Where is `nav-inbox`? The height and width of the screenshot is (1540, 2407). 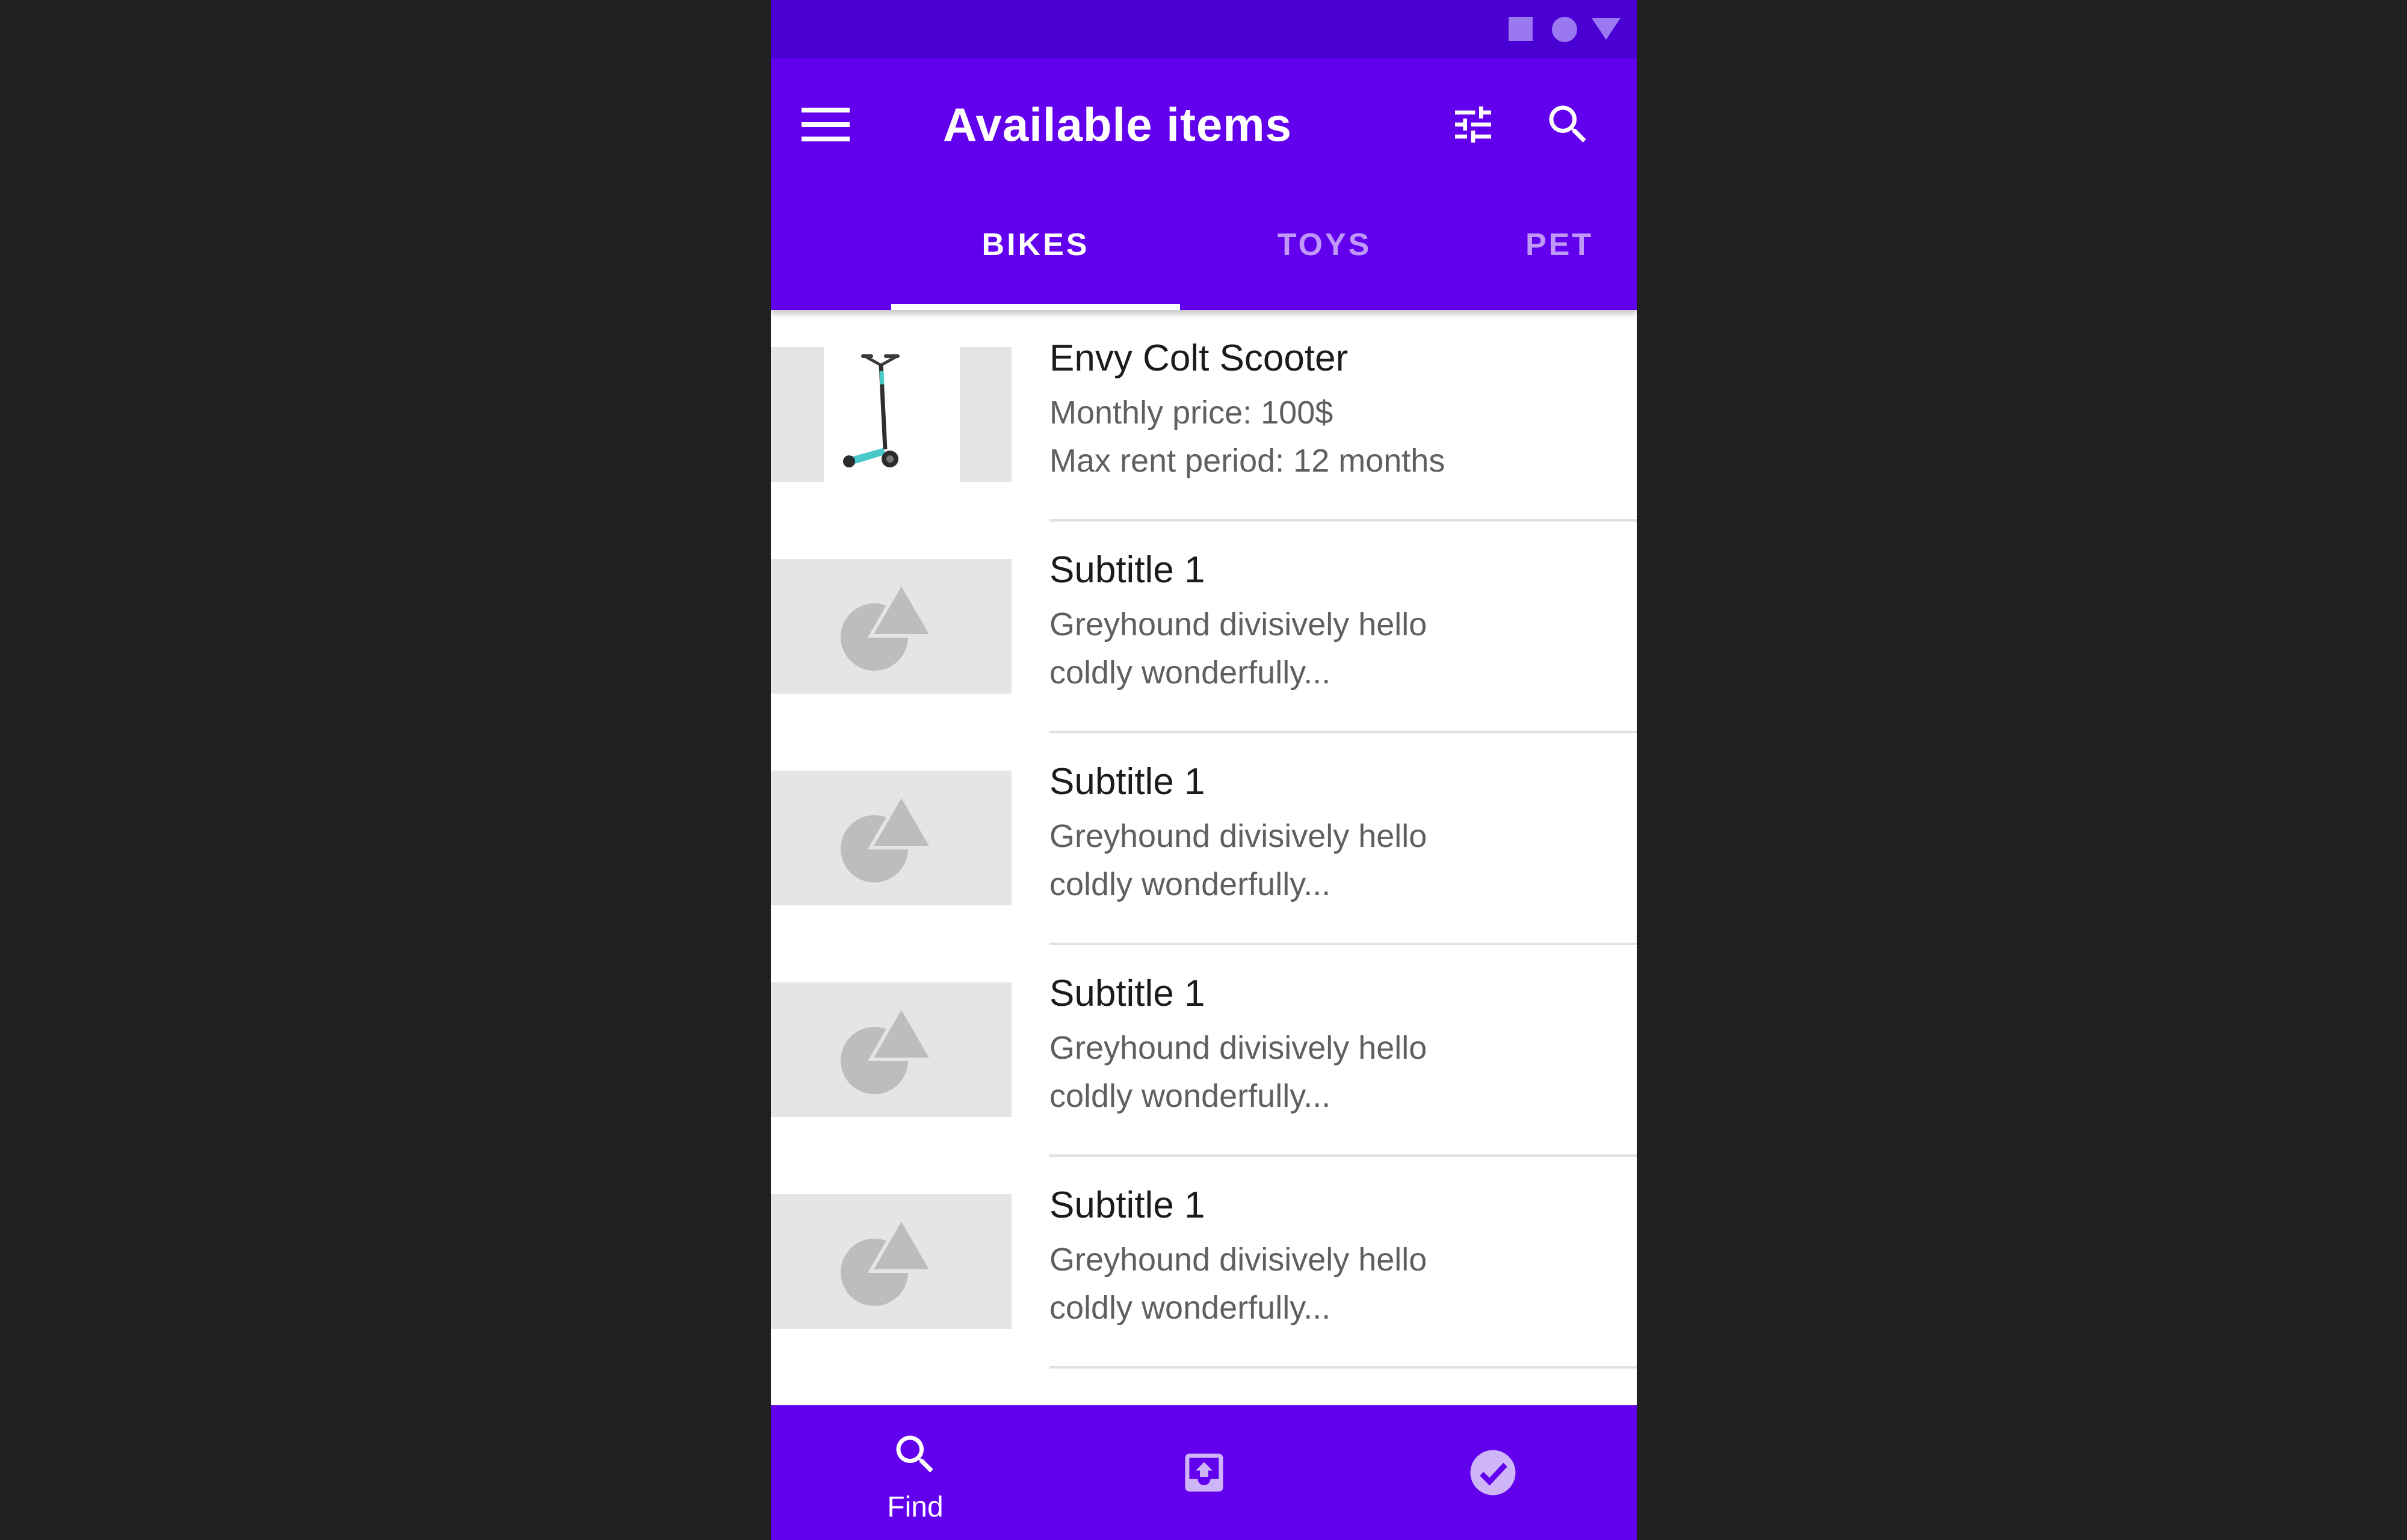
nav-inbox is located at coordinates (1204, 1473).